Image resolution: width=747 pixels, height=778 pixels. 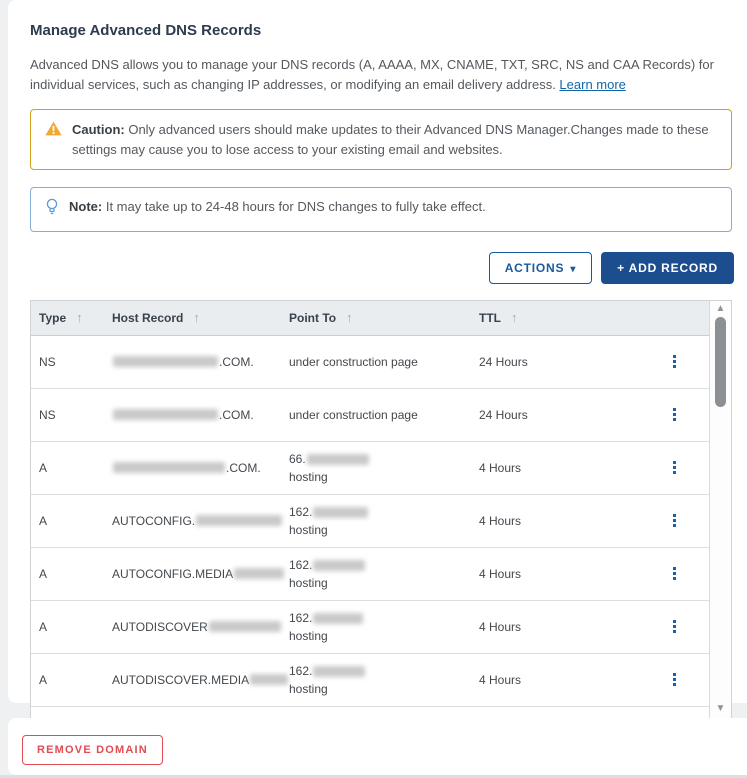 I want to click on scroll-down-icon: ▼, so click(x=721, y=708).